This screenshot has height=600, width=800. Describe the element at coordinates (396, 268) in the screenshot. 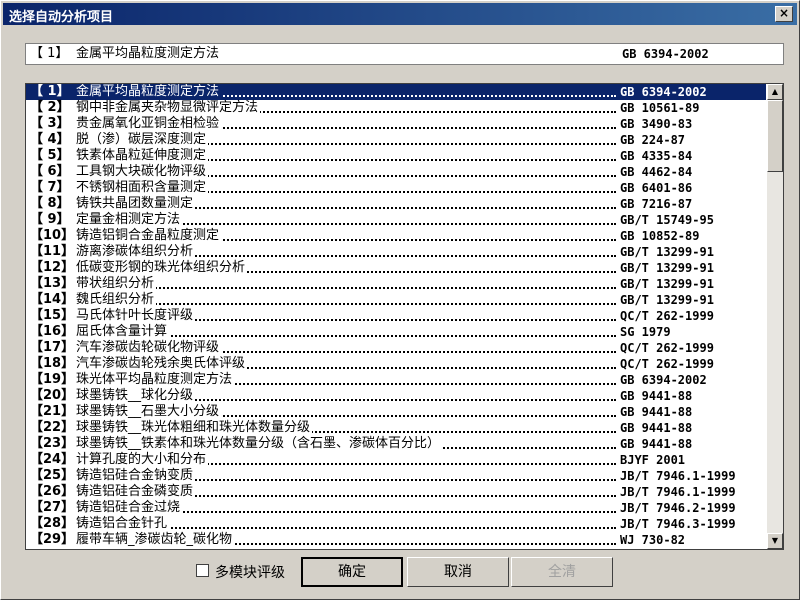

I see `list-item: 【12】 低碳变形钢的珠光体组织分析 GB/T 13299-91` at that location.